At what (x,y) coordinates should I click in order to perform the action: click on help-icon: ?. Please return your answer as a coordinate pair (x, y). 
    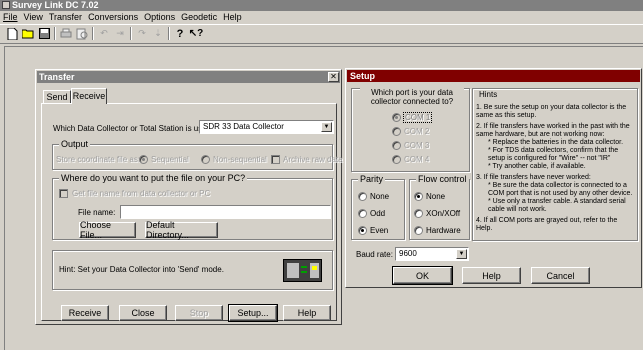
    Looking at the image, I should click on (180, 33).